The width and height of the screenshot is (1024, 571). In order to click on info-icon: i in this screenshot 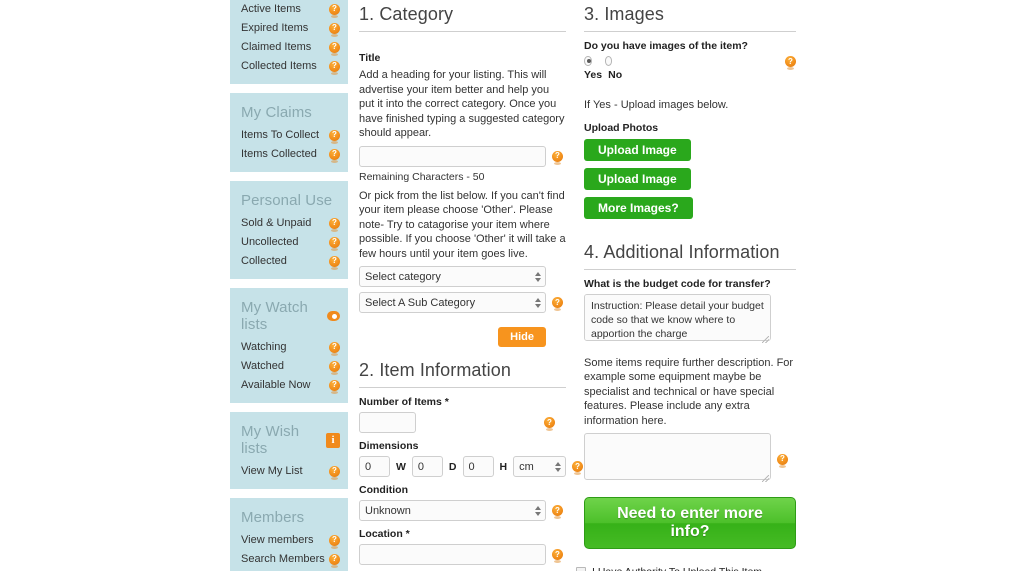, I will do `click(333, 440)`.